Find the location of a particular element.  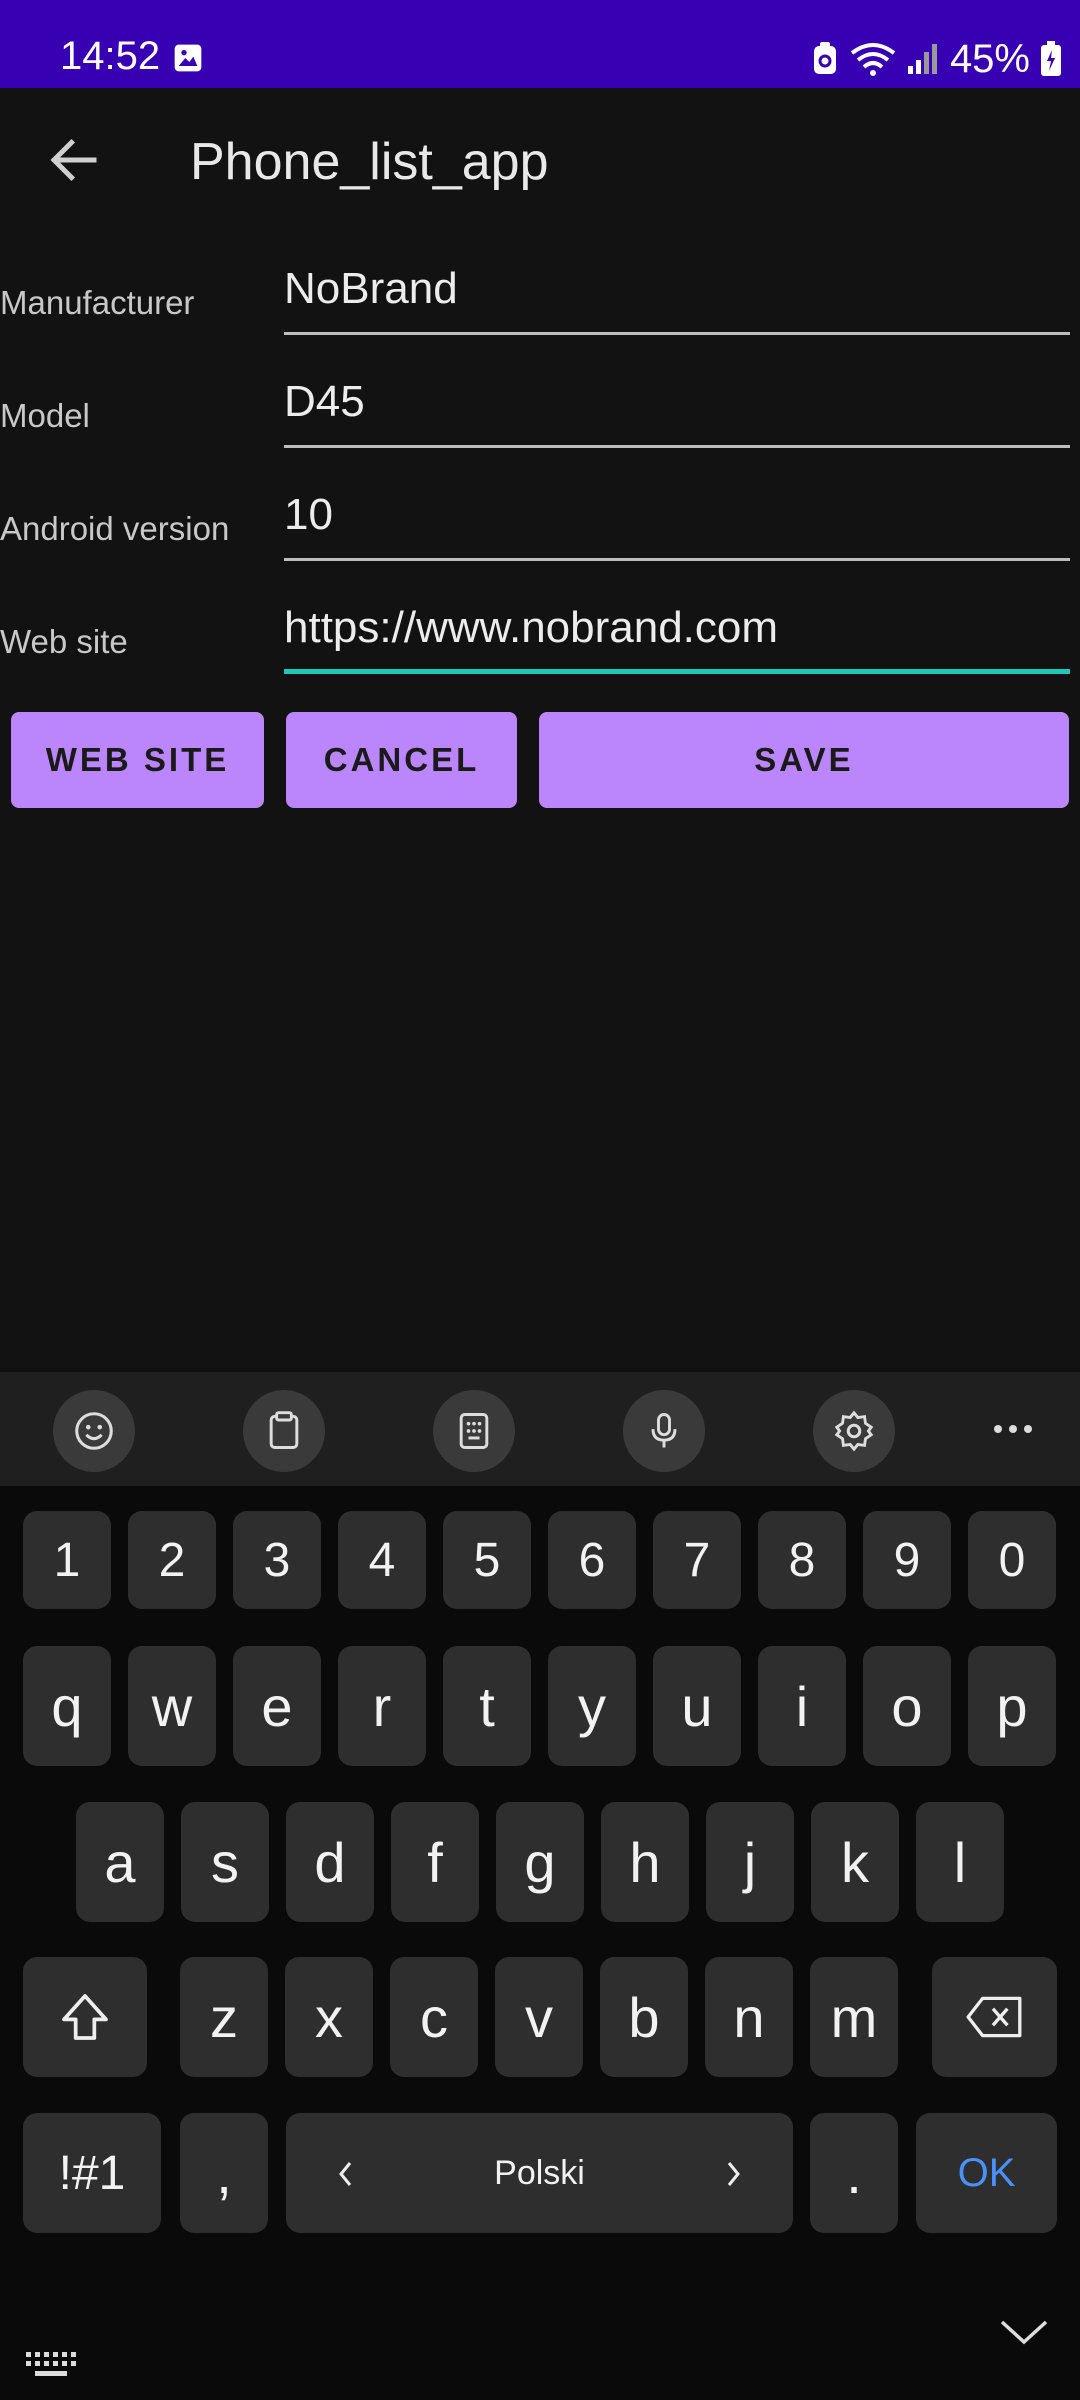

more-icon is located at coordinates (1013, 1431).